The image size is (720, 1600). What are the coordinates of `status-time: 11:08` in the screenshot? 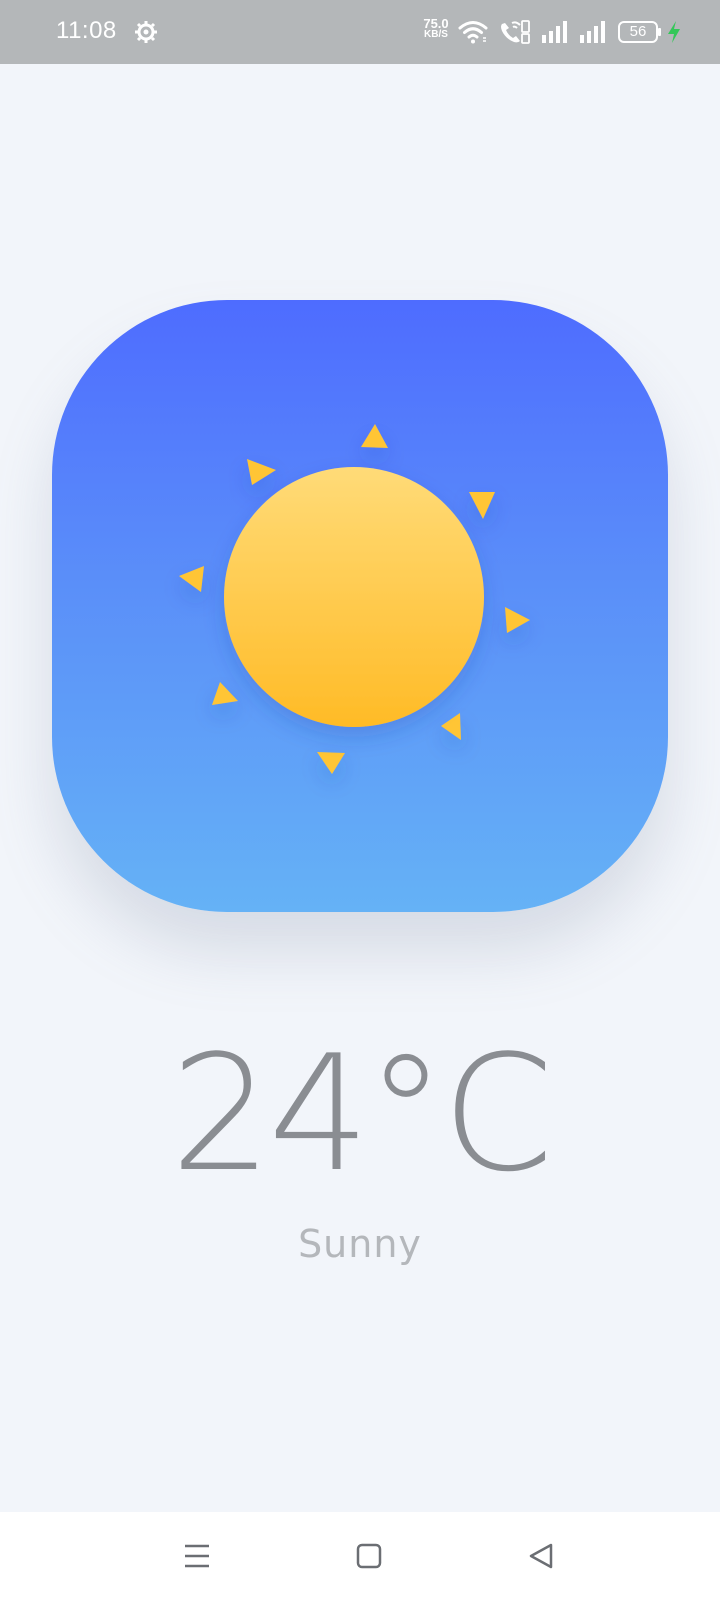 It's located at (86, 30).